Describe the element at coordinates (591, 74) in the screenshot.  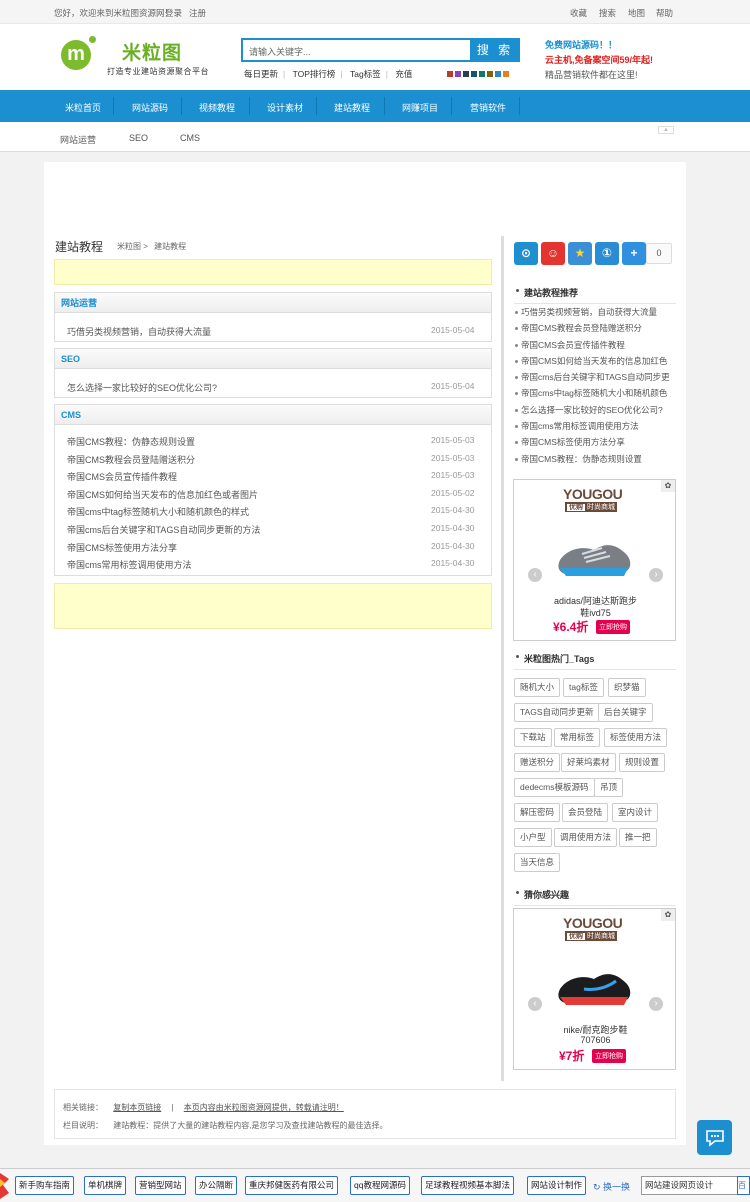
I see `promo-software: 精品营销软件都在这里!` at that location.